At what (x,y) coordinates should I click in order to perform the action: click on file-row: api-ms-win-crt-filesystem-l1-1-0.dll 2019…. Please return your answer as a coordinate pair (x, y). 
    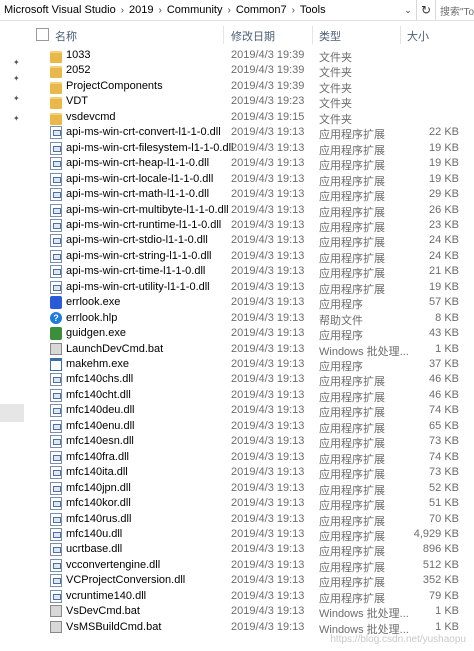
    Looking at the image, I should click on (252, 149).